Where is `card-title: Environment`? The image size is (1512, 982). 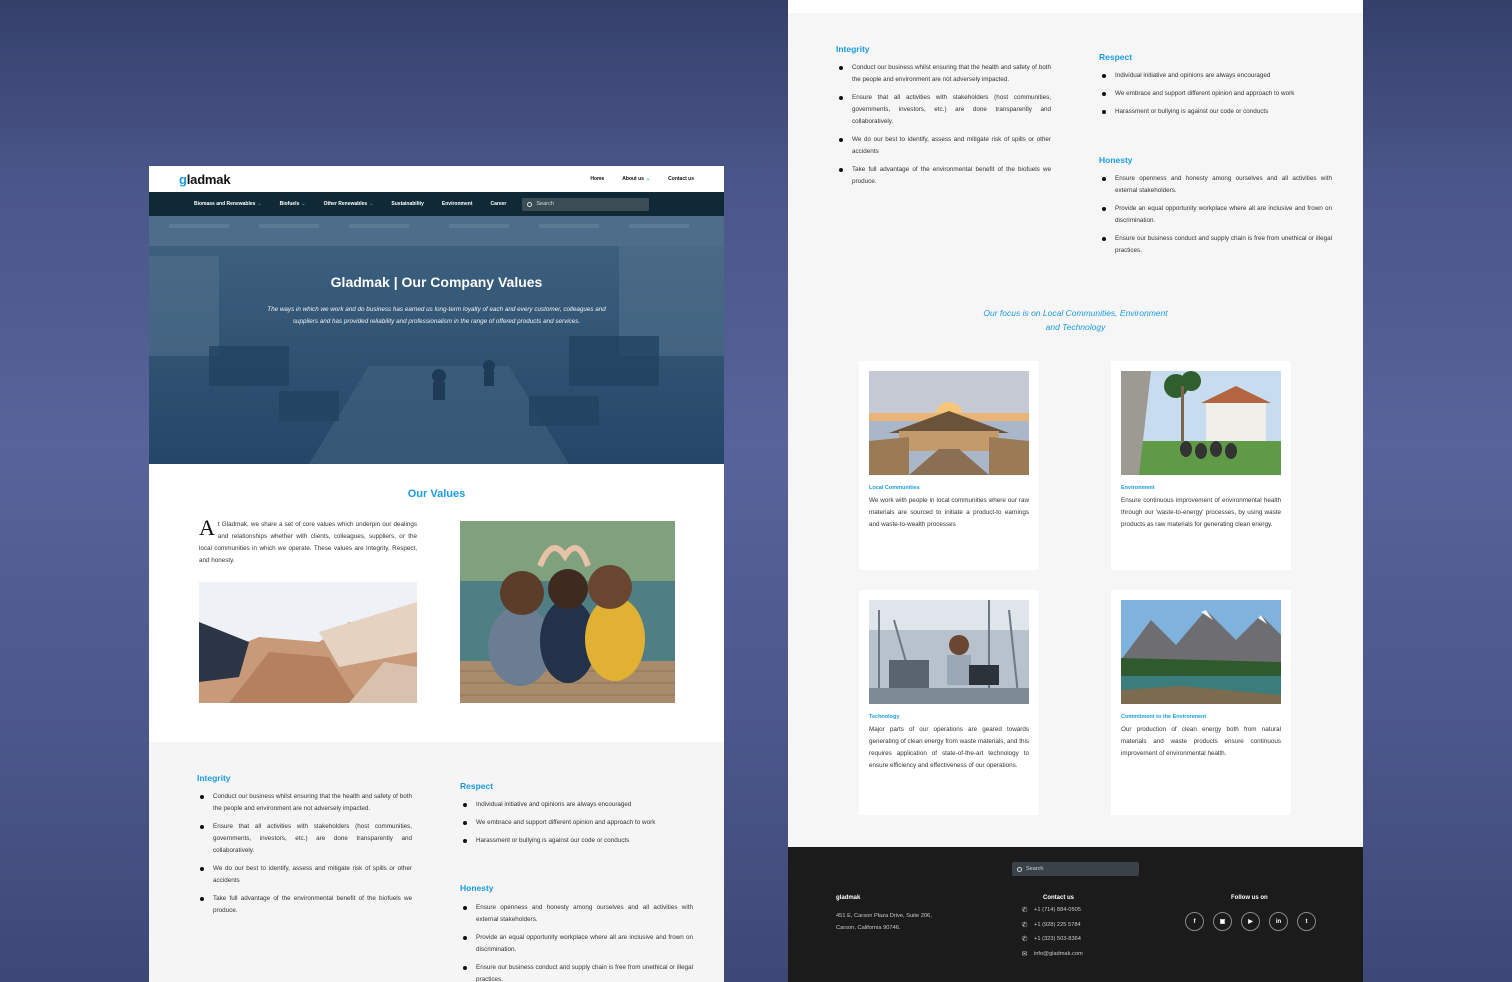
card-title: Environment is located at coordinates (1138, 488).